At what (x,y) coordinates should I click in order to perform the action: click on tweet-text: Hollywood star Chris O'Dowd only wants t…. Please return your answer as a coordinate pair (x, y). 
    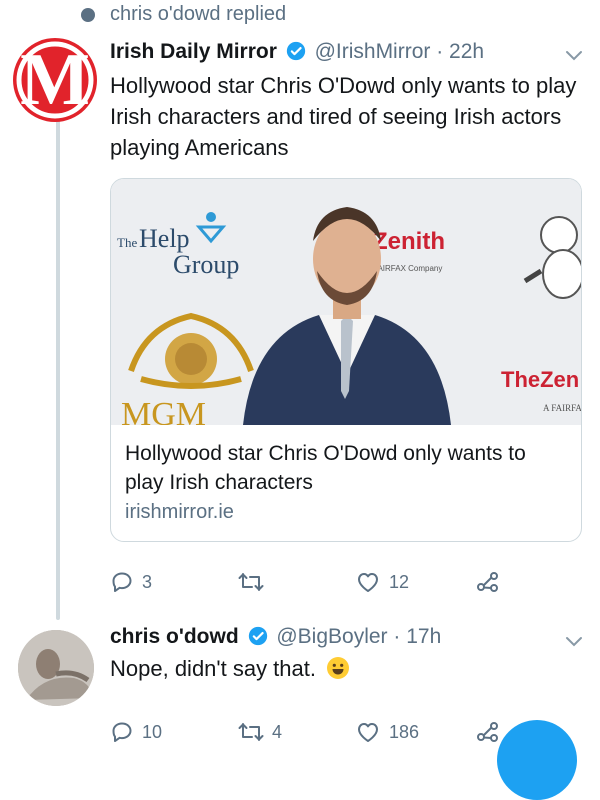
    Looking at the image, I should click on (343, 116).